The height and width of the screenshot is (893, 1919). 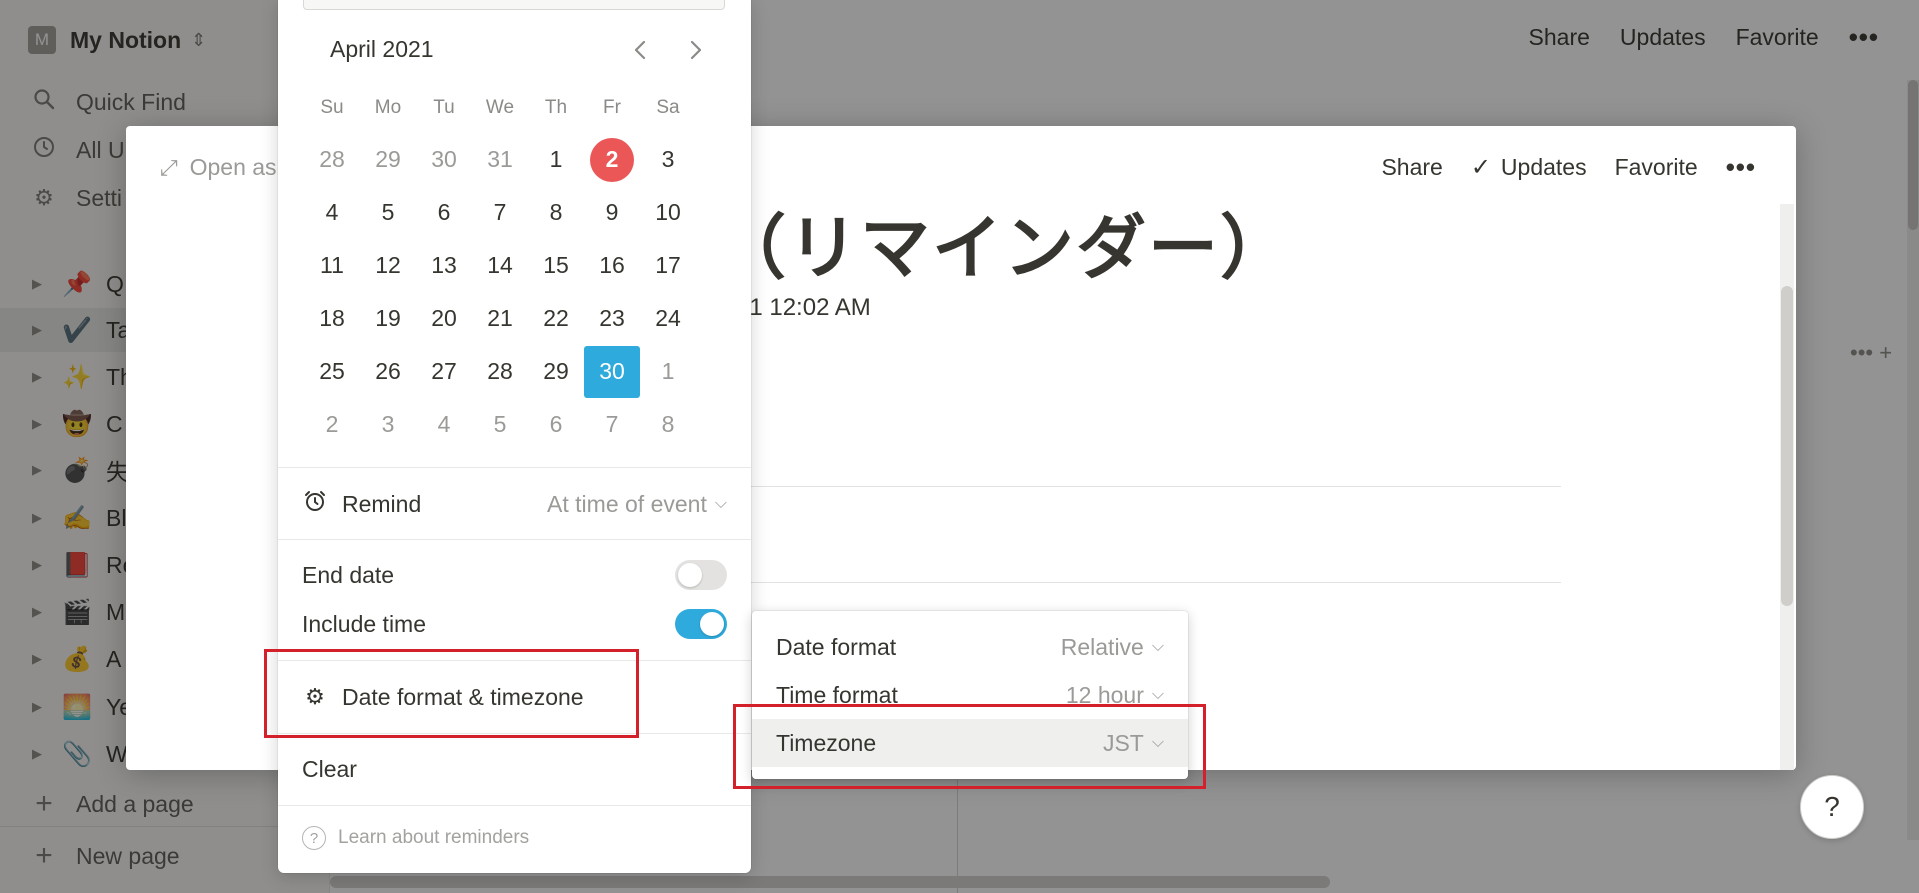 What do you see at coordinates (444, 265) in the screenshot?
I see `calendar-day: 13` at bounding box center [444, 265].